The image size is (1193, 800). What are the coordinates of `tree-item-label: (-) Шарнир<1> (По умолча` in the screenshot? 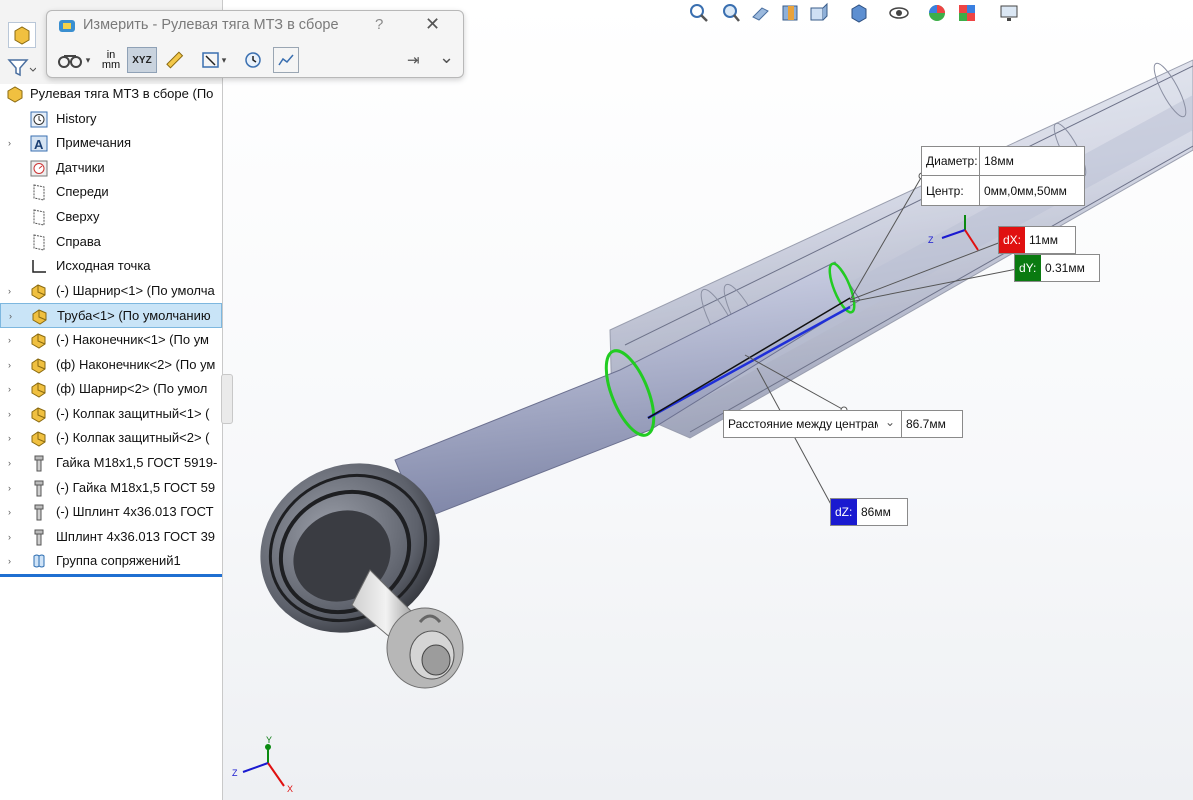 It's located at (135, 290).